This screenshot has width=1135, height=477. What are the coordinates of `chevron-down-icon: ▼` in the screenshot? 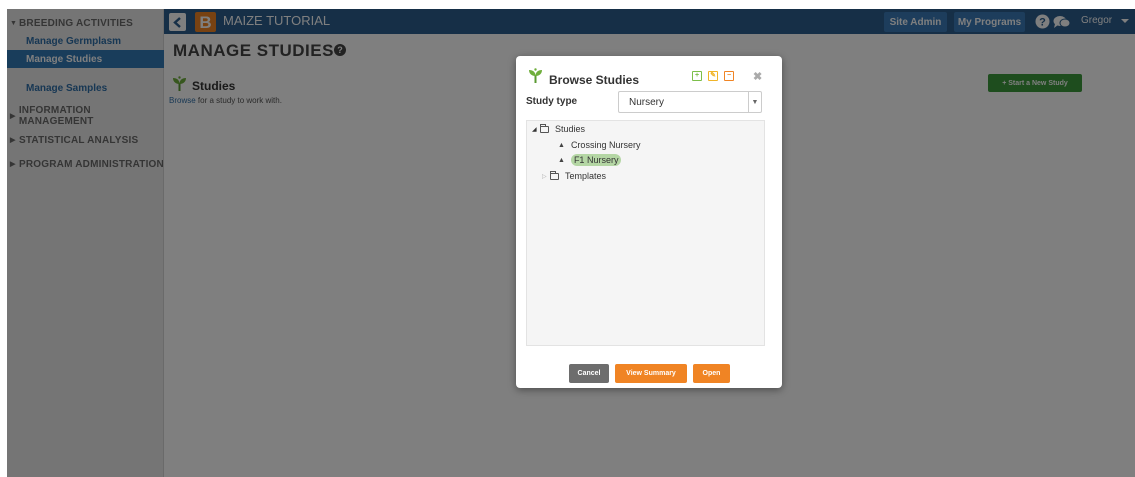 It's located at (754, 102).